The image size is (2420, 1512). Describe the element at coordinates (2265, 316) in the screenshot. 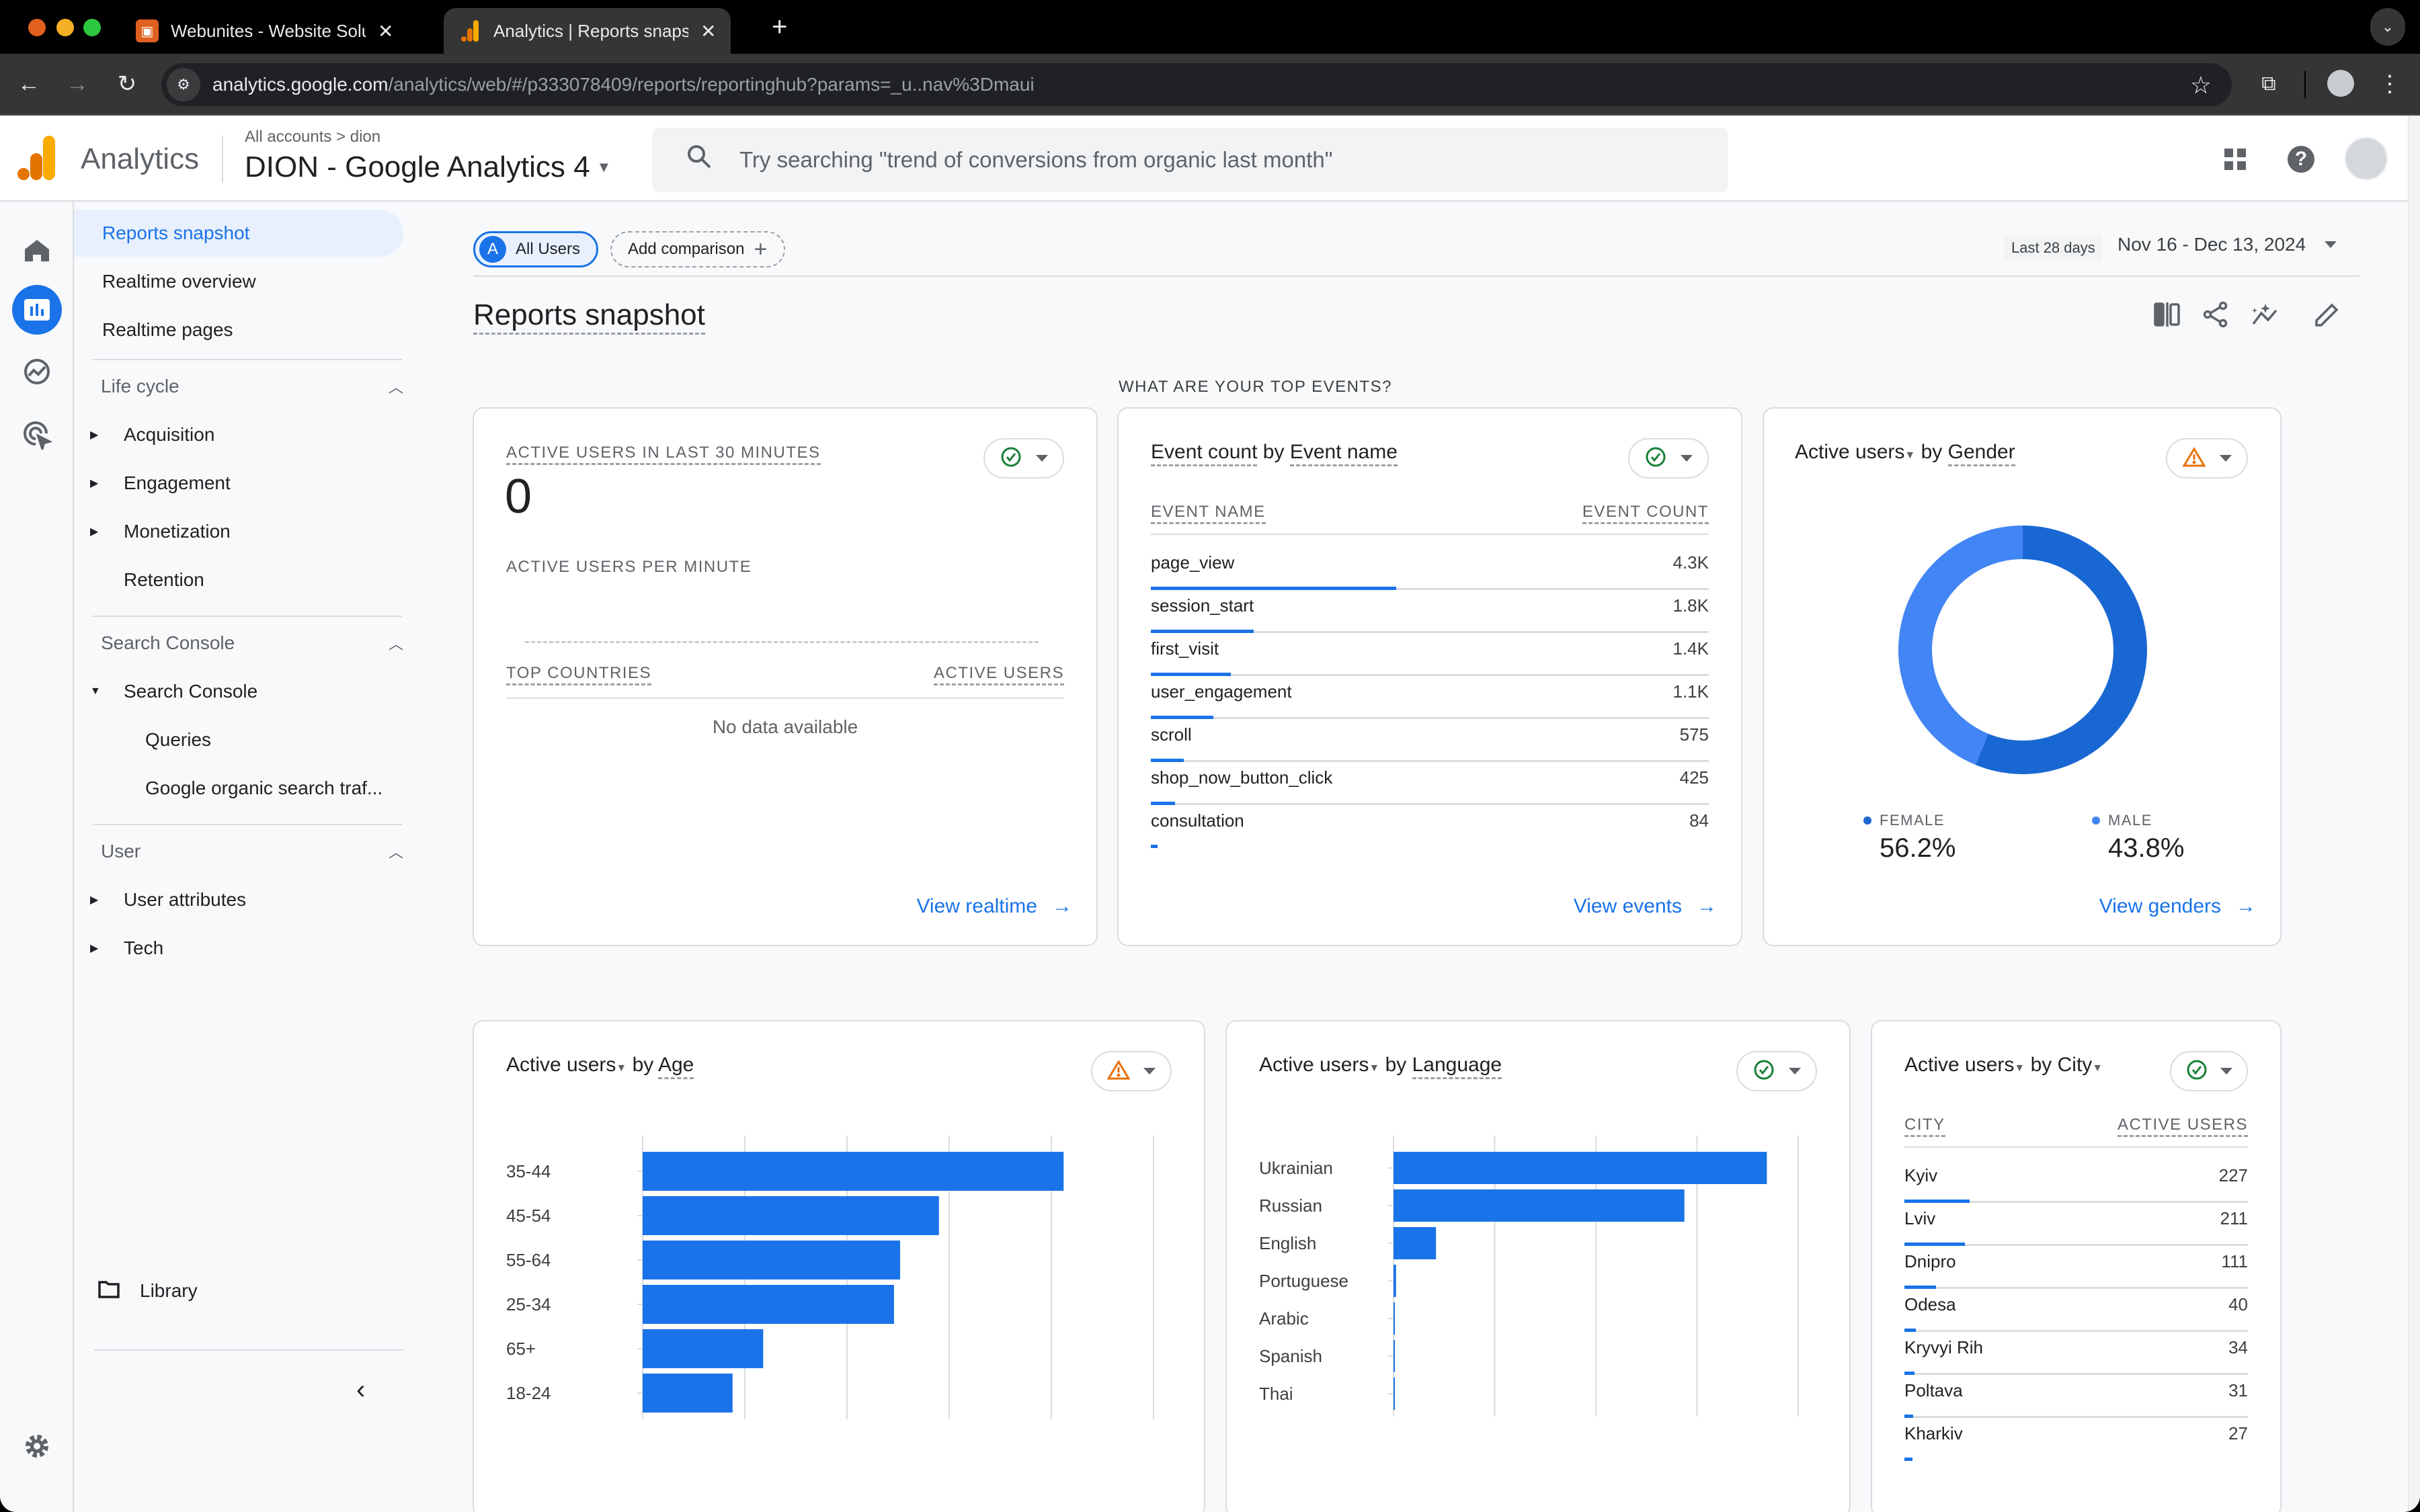

I see `insights-icon` at that location.